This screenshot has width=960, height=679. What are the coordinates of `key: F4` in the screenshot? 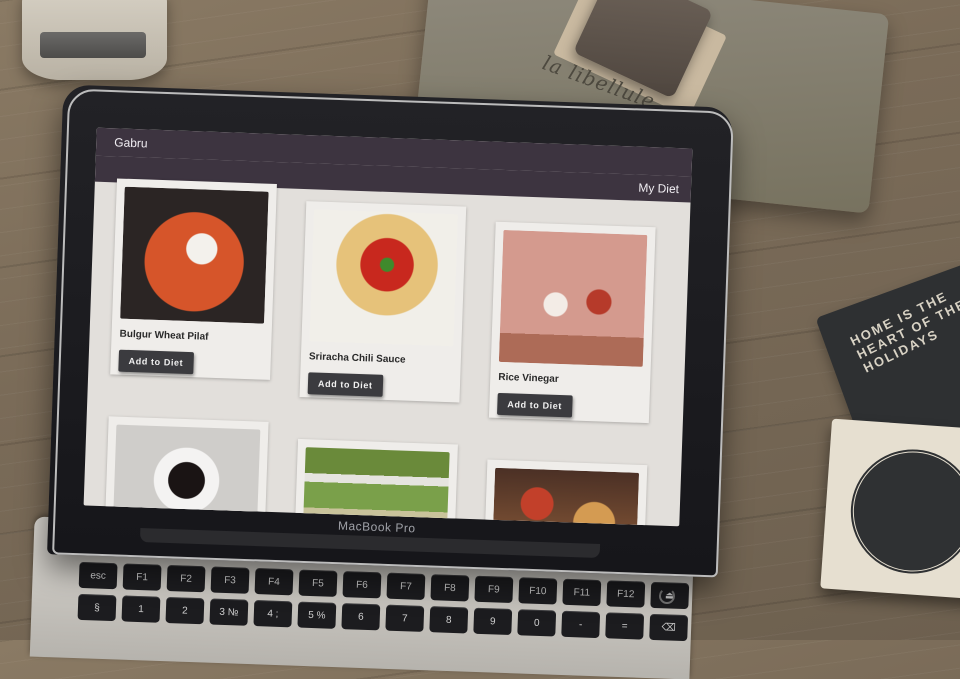 It's located at (274, 582).